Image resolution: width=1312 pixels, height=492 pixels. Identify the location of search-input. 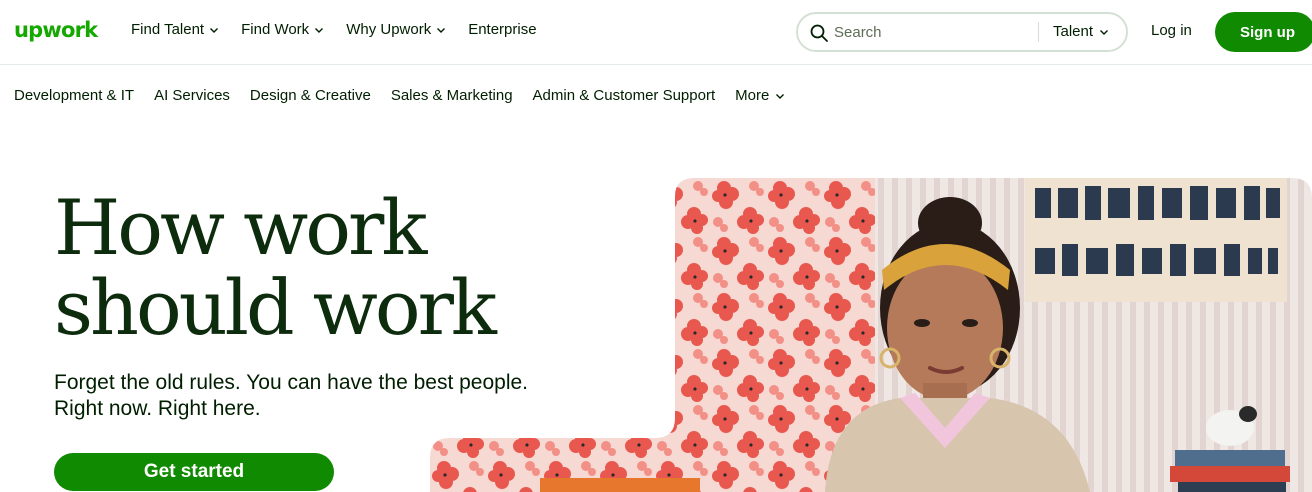
(931, 32).